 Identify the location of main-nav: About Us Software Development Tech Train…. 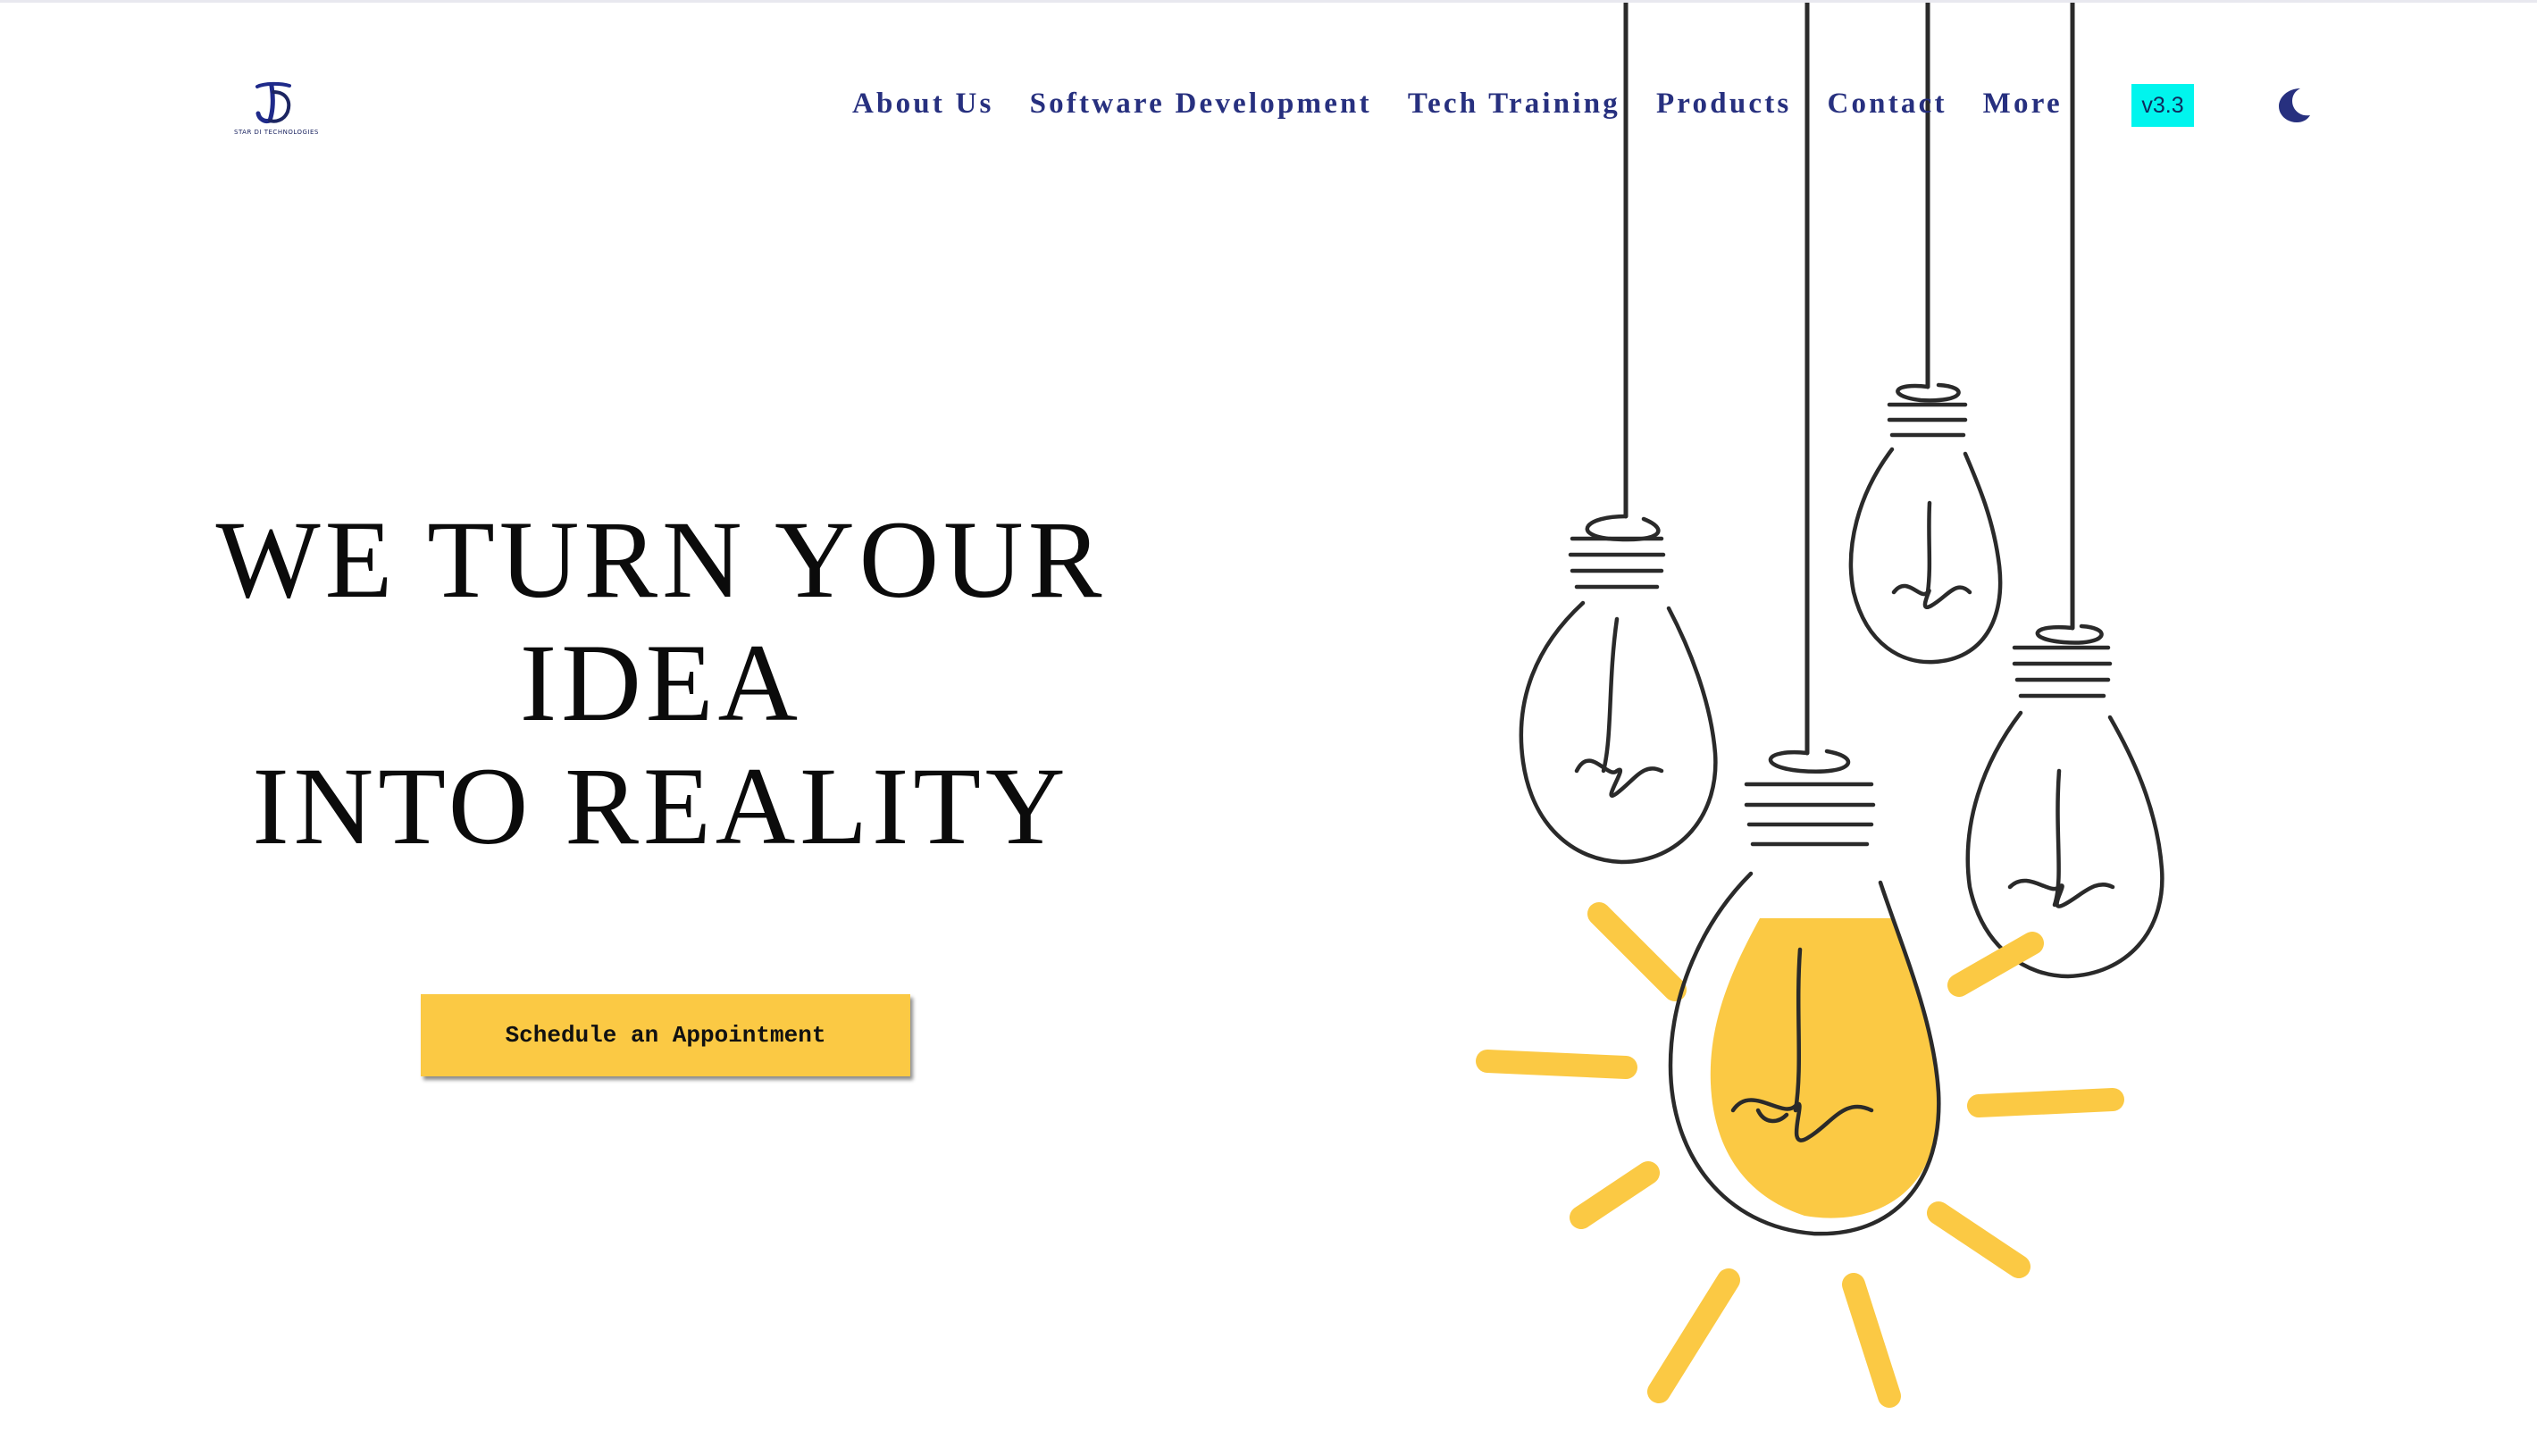
(1475, 103).